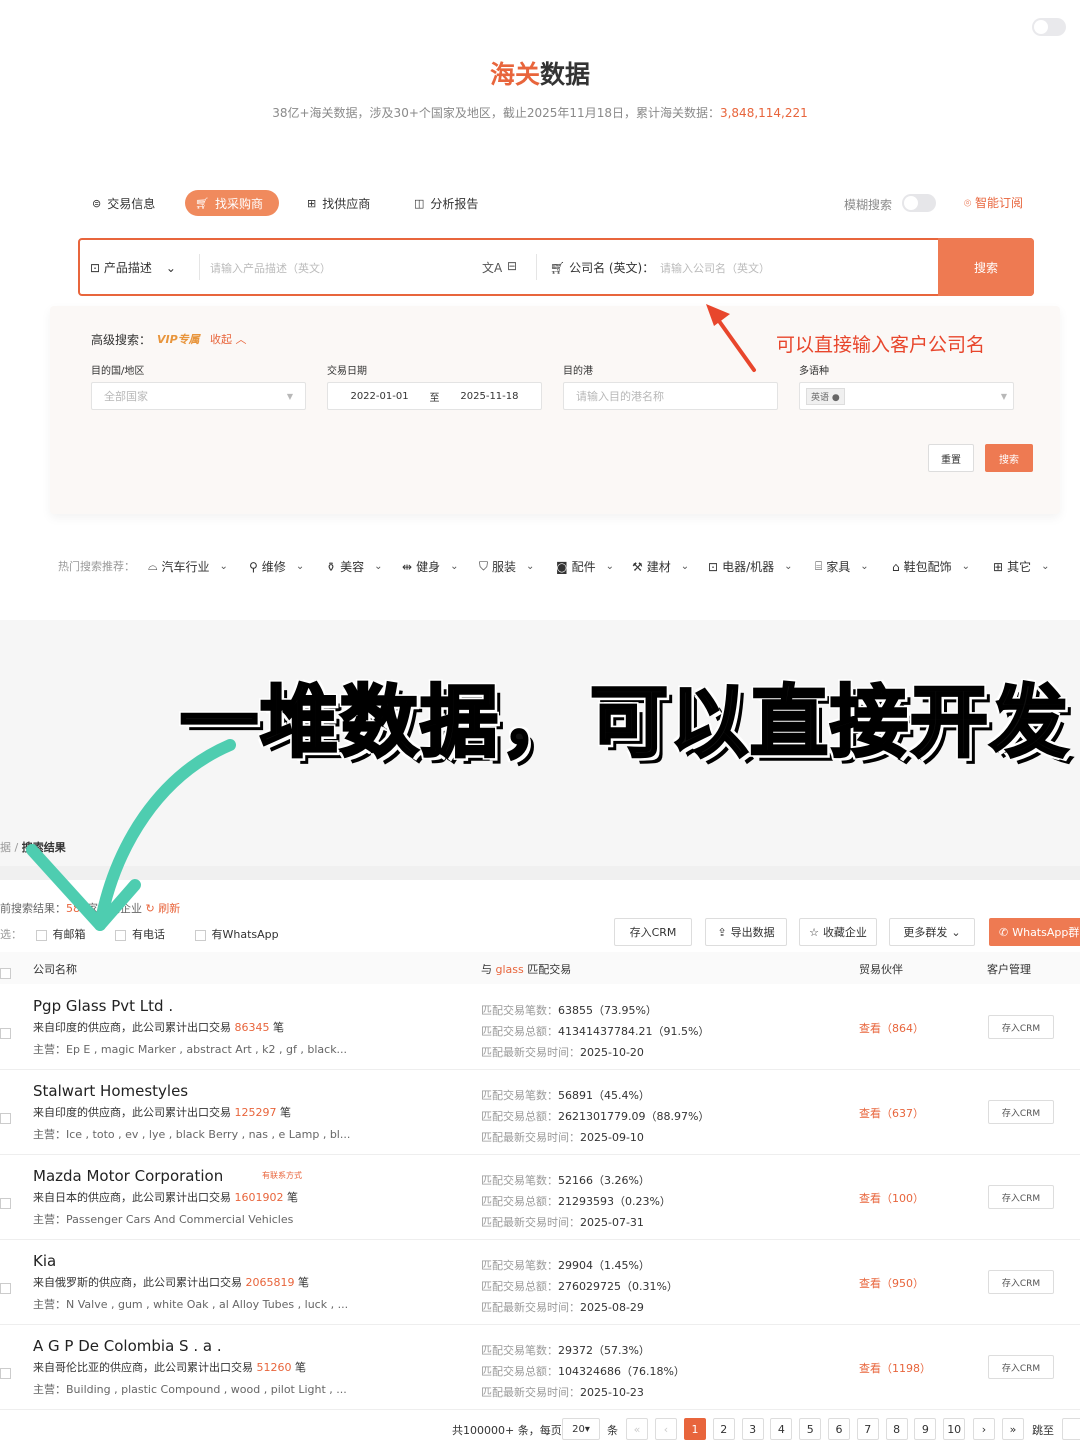 The image size is (1080, 1440). I want to click on match-count: 匹配交易笔数：56891（45.4%）, so click(565, 1095).